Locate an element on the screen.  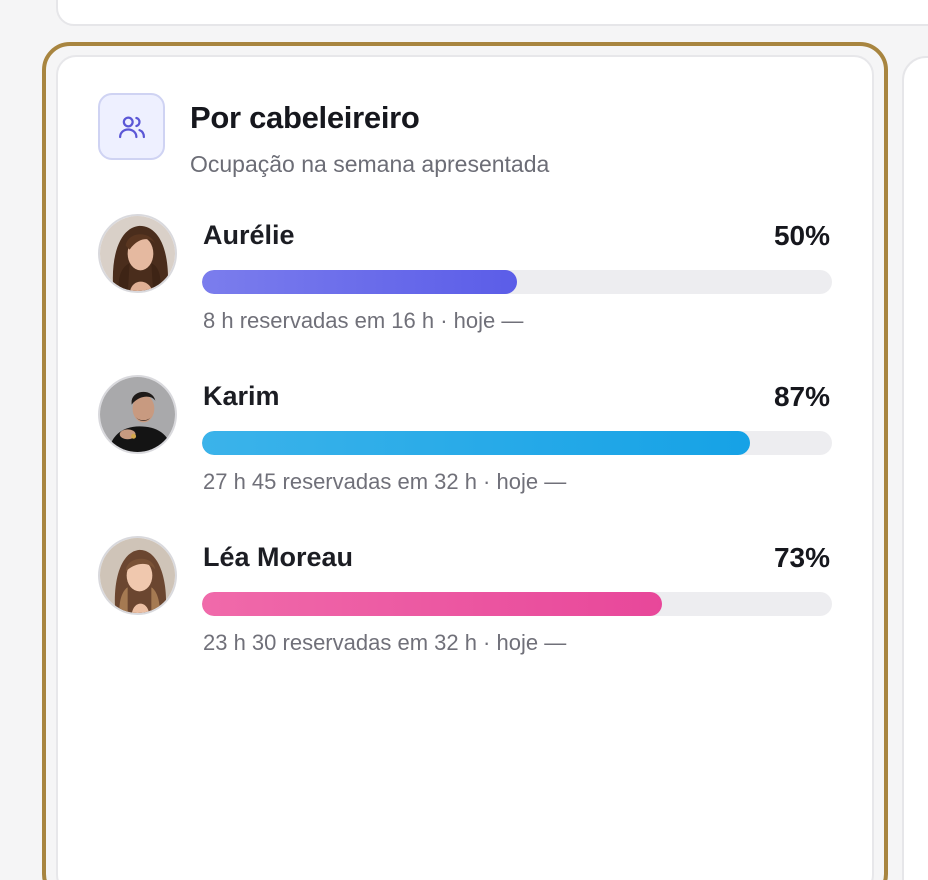
hours-summary: 23 h 30 reservadas em 32 h · hoje — is located at coordinates (385, 642).